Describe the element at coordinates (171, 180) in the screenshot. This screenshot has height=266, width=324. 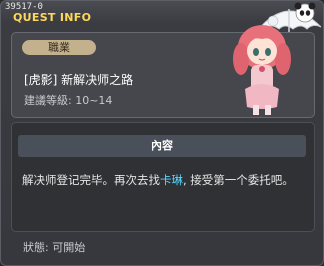
I see `npc-name-link: 卡琳` at that location.